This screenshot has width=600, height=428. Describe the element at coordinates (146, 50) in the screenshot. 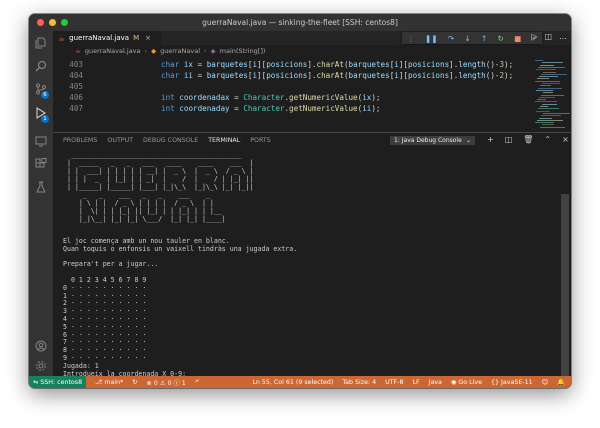

I see `chevron-right-icon: ›` at that location.